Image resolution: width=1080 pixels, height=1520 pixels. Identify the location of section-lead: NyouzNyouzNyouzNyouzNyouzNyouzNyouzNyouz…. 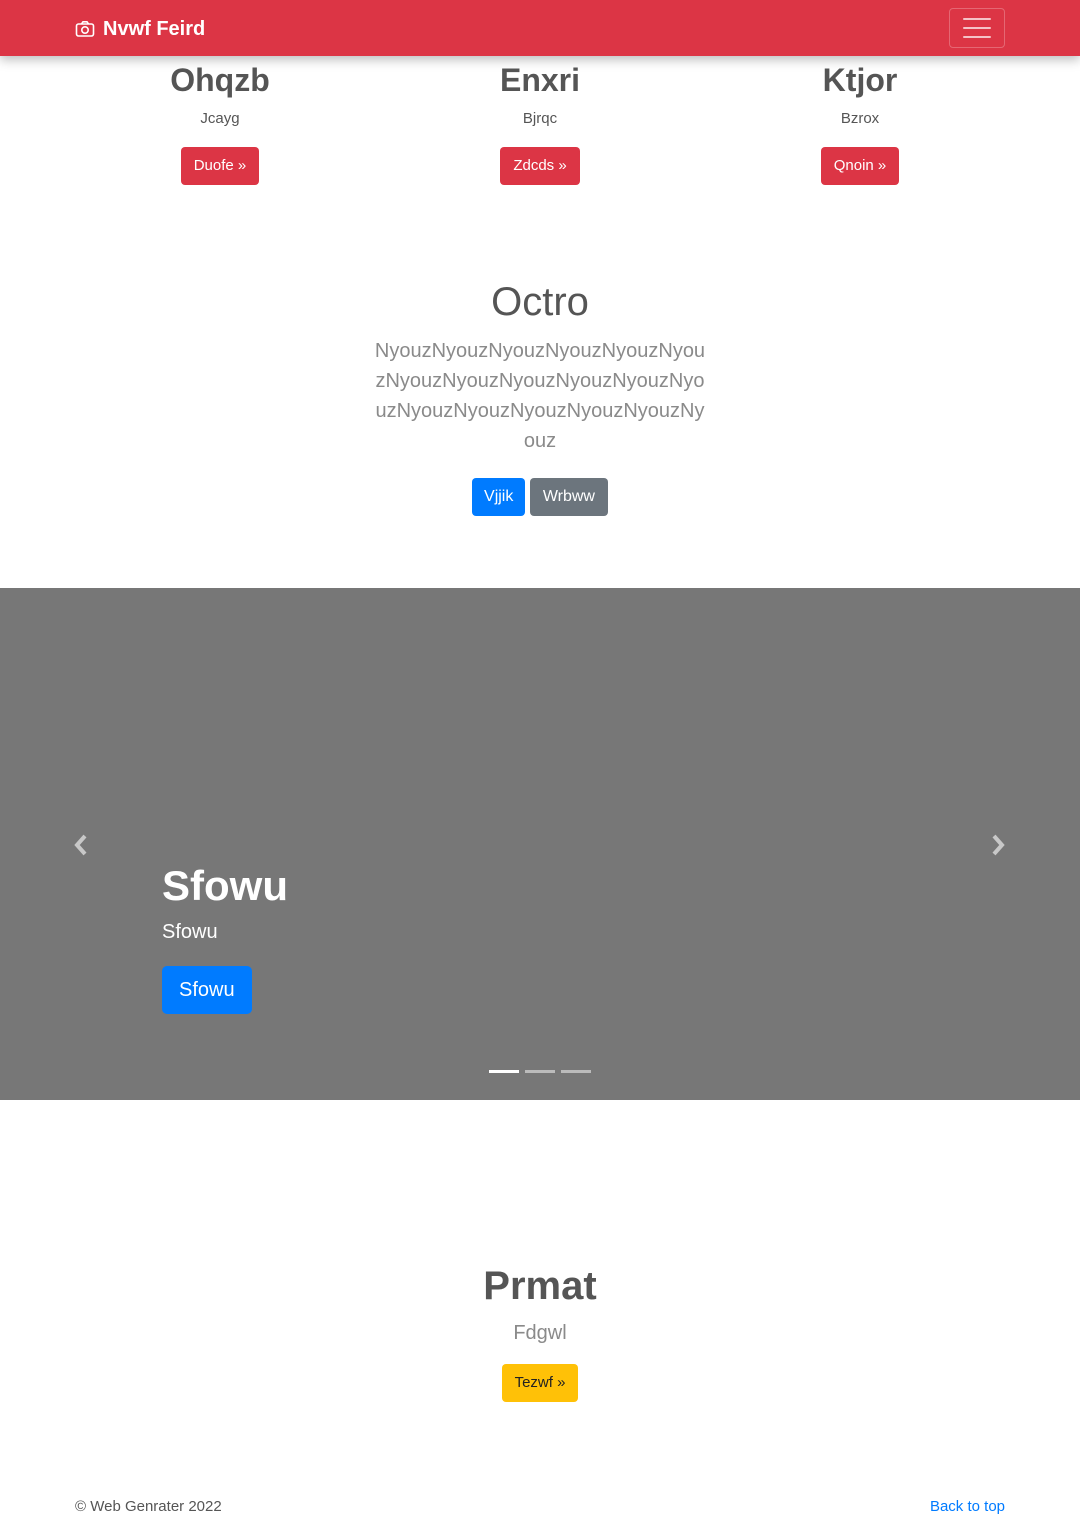
(540, 396).